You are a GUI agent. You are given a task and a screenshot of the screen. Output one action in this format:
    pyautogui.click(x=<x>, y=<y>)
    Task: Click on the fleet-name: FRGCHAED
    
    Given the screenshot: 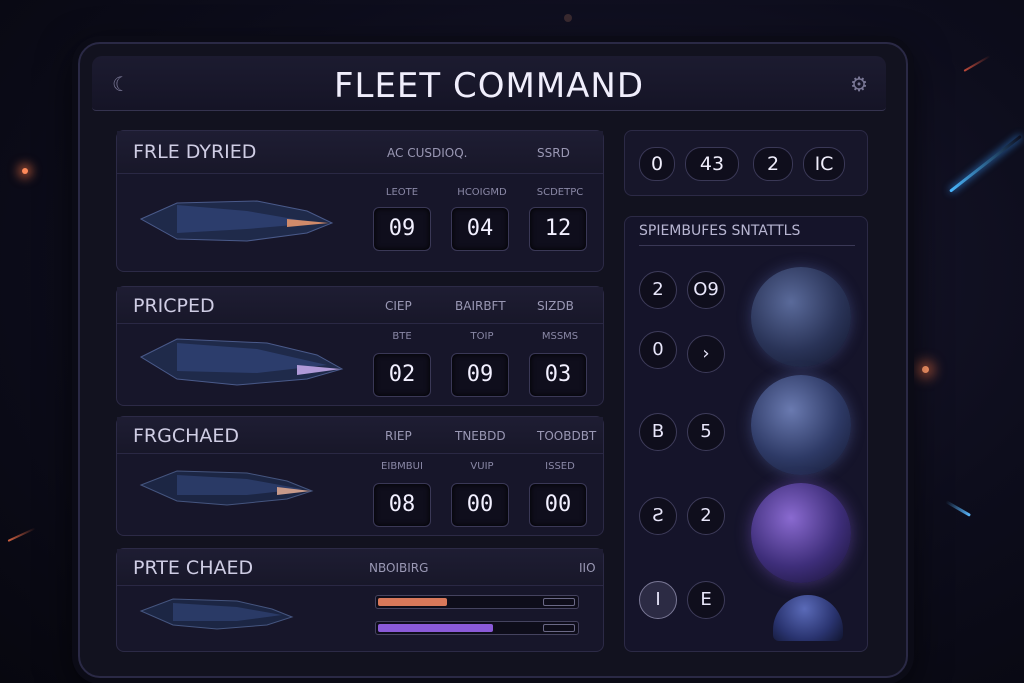 What is the action you would take?
    pyautogui.click(x=186, y=436)
    